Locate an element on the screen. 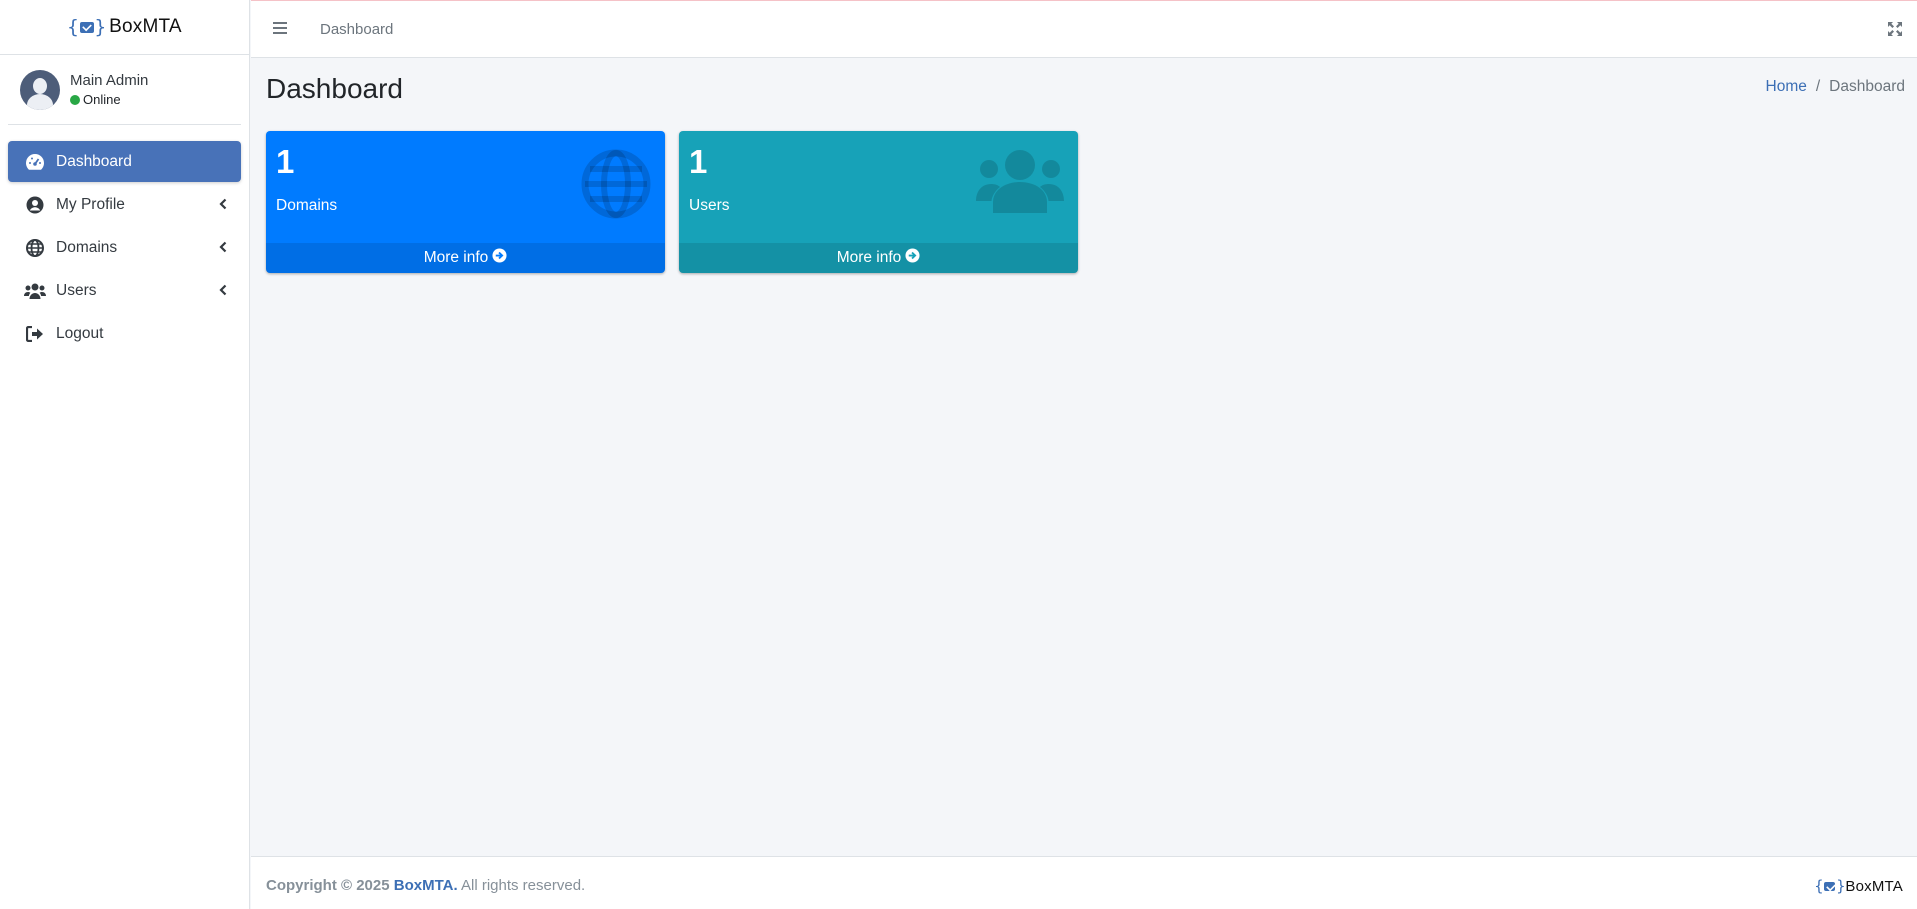 The width and height of the screenshot is (1917, 909). domains-more-info-link: More info is located at coordinates (465, 258).